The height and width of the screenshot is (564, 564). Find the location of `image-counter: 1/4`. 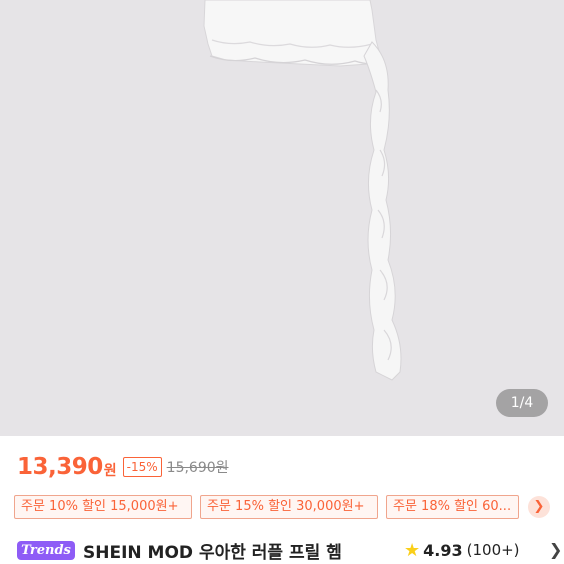

image-counter: 1/4 is located at coordinates (522, 403).